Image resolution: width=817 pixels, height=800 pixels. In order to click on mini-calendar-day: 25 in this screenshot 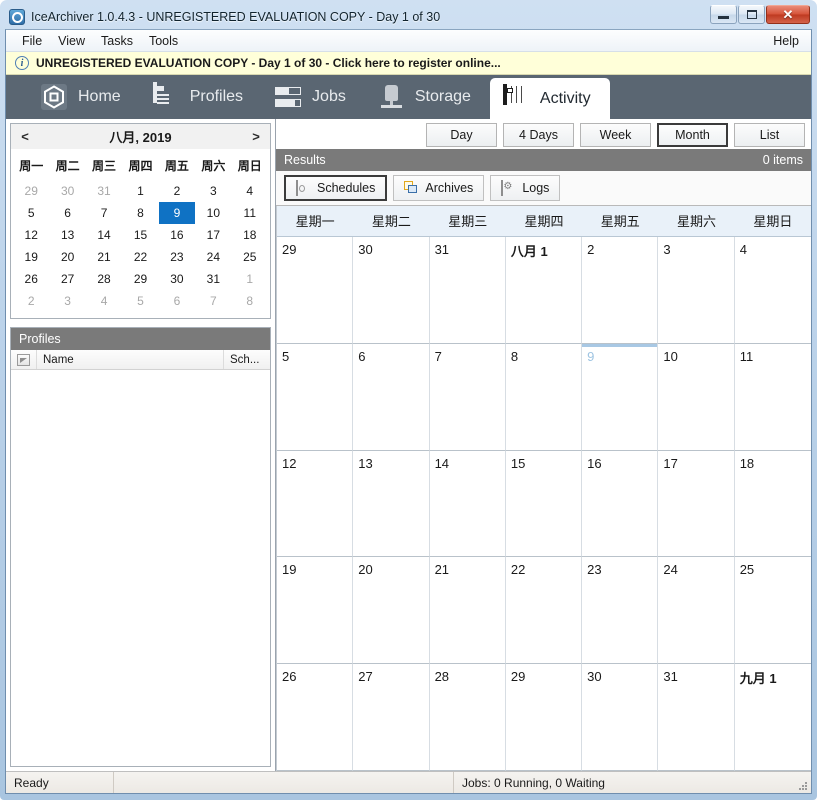, I will do `click(250, 257)`.